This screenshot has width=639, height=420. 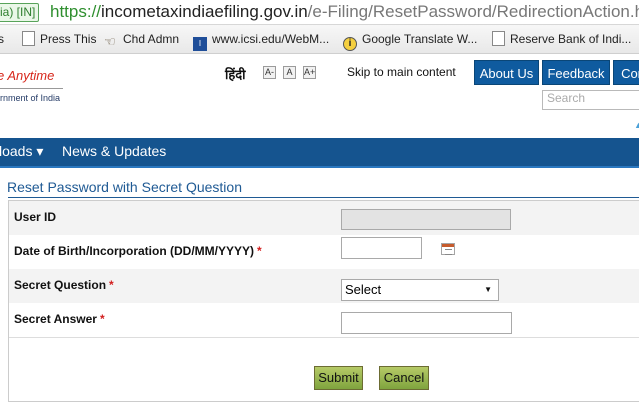 I want to click on hand-icon: ☜, so click(x=110, y=41).